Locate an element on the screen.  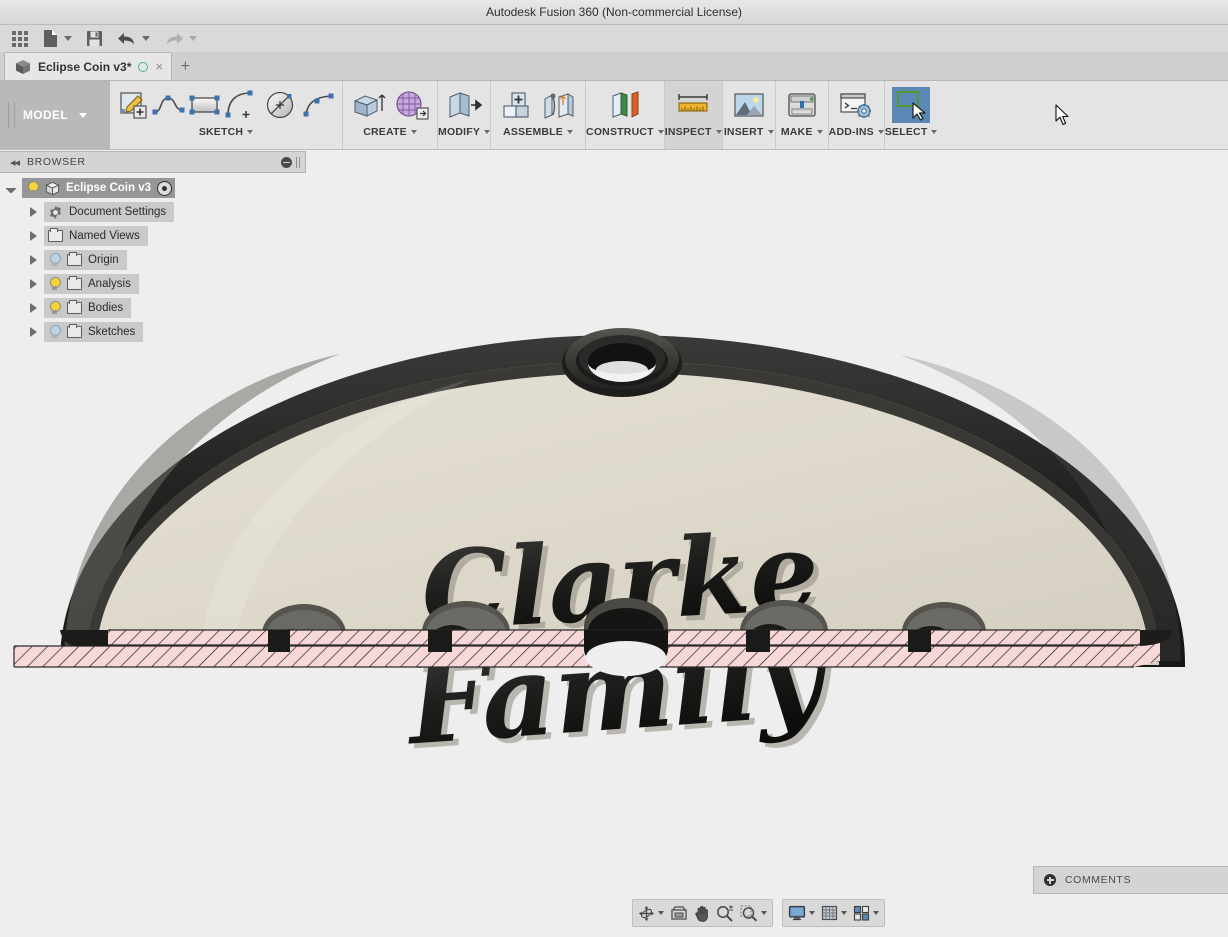
browser-row-origin: Origin is located at coordinates (152, 260).